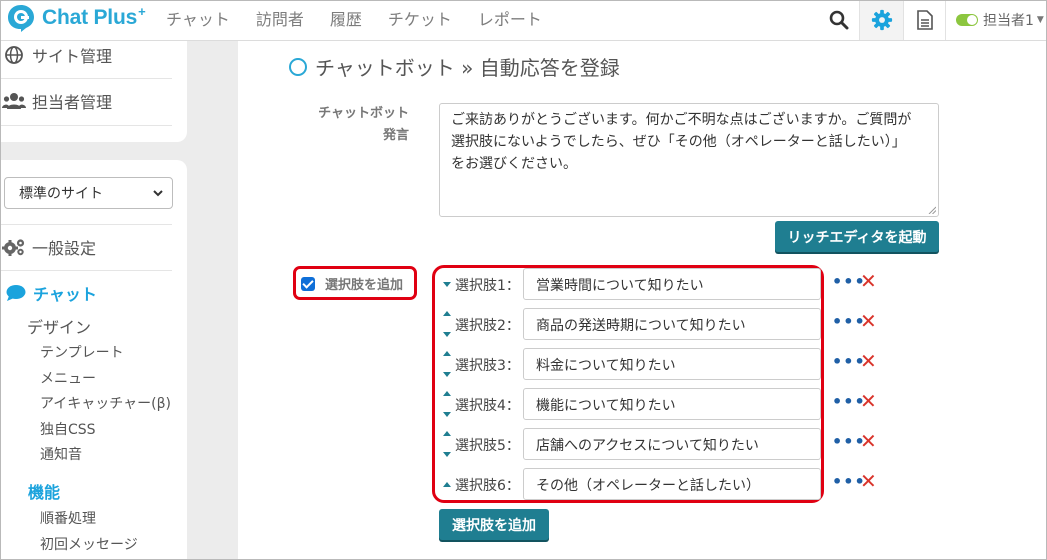 This screenshot has height=560, width=1047. I want to click on main-menu: チャット 訪問者 履歴 チケット レポート, so click(367, 18).